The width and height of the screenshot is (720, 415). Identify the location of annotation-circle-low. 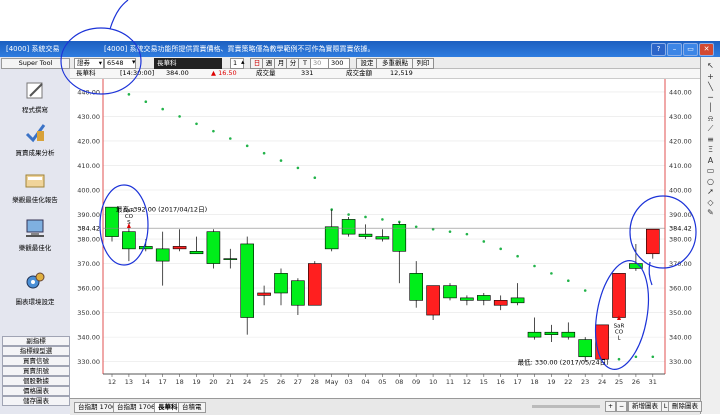
(622, 315).